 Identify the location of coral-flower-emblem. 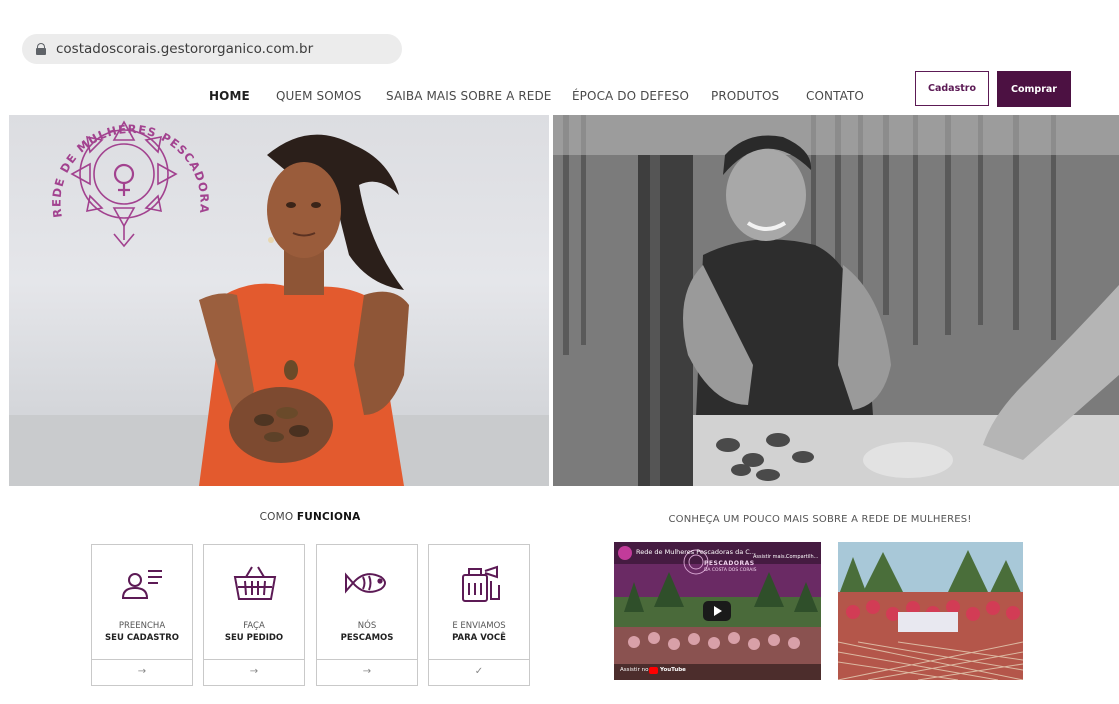
(124, 184).